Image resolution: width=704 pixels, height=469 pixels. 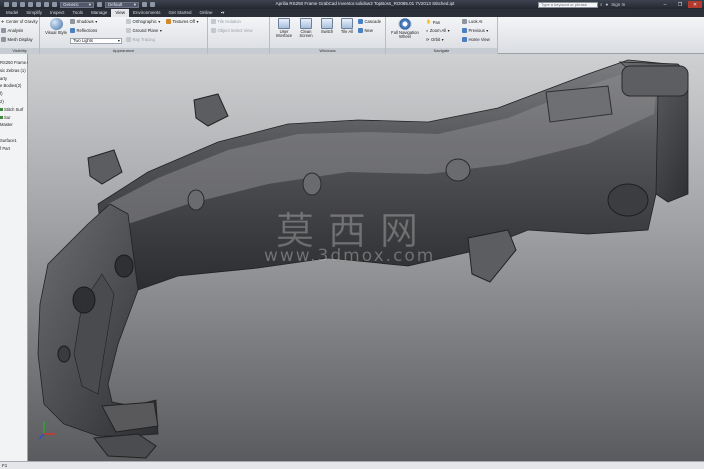 I want to click on watermark-url: www.3dmox.com, so click(x=350, y=256).